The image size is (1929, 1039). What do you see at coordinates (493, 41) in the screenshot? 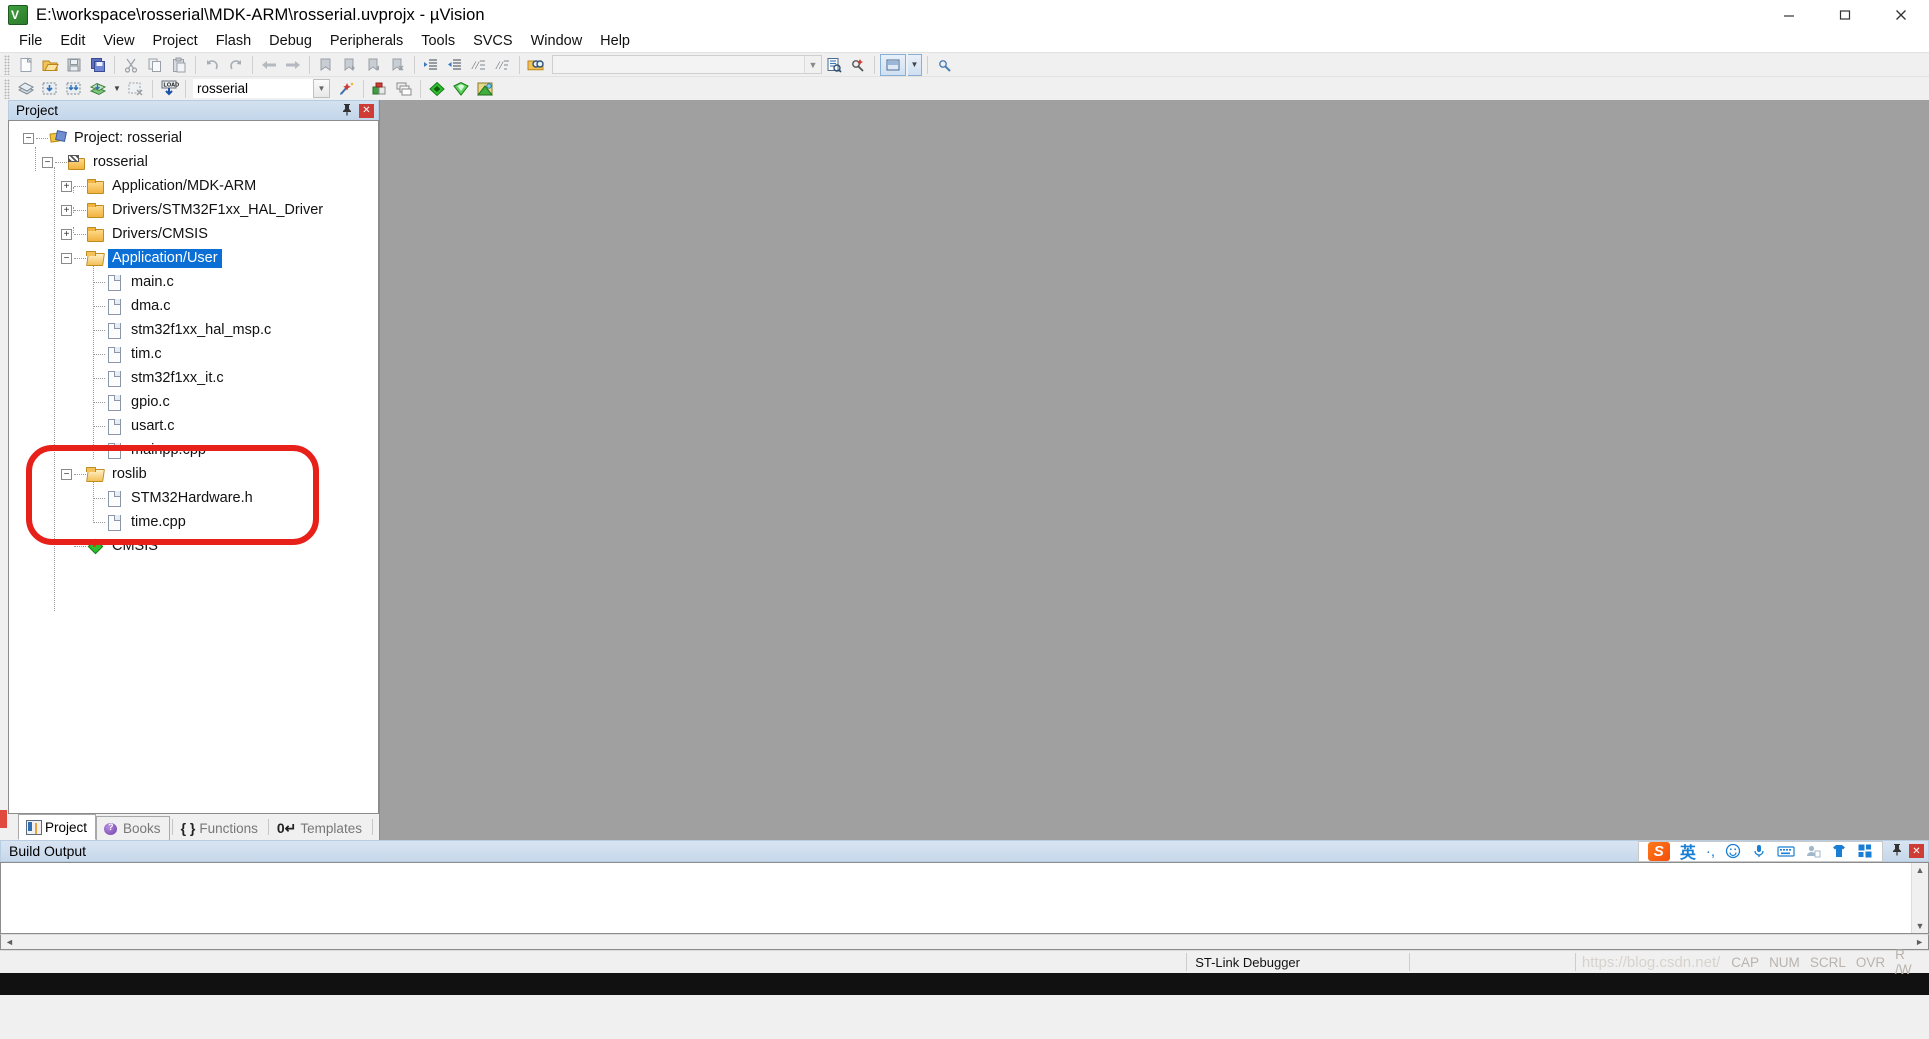
I see `menu-svcs: SVCS` at bounding box center [493, 41].